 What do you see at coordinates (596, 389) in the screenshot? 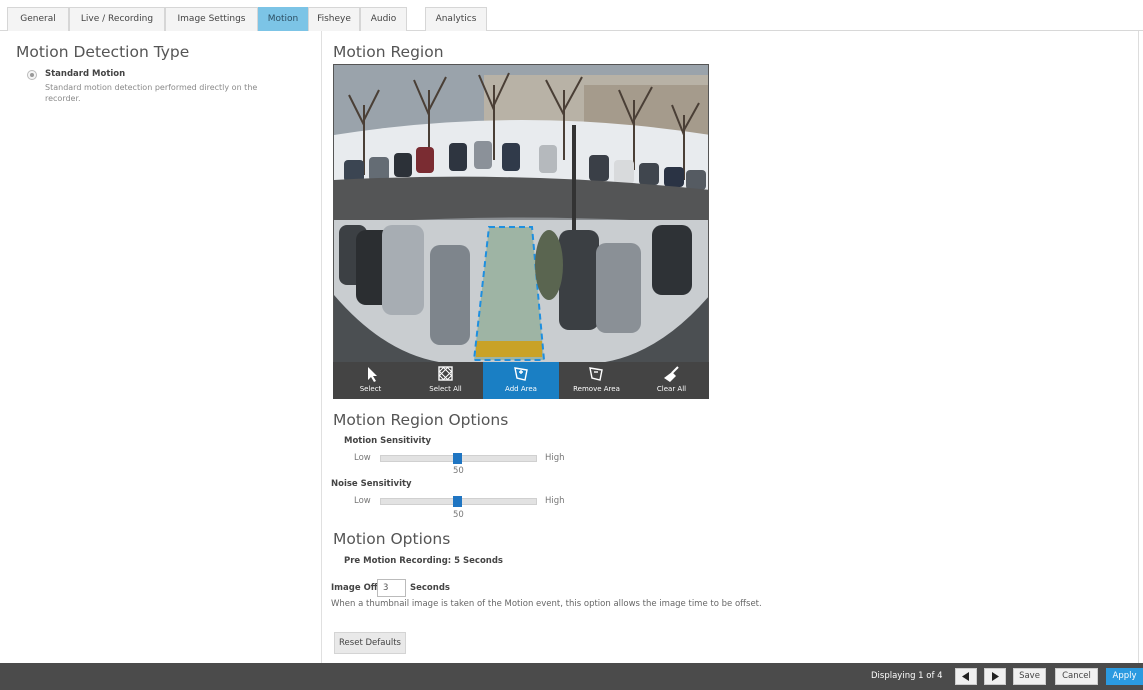
I see `remove-area-tool-label: Remove Area` at bounding box center [596, 389].